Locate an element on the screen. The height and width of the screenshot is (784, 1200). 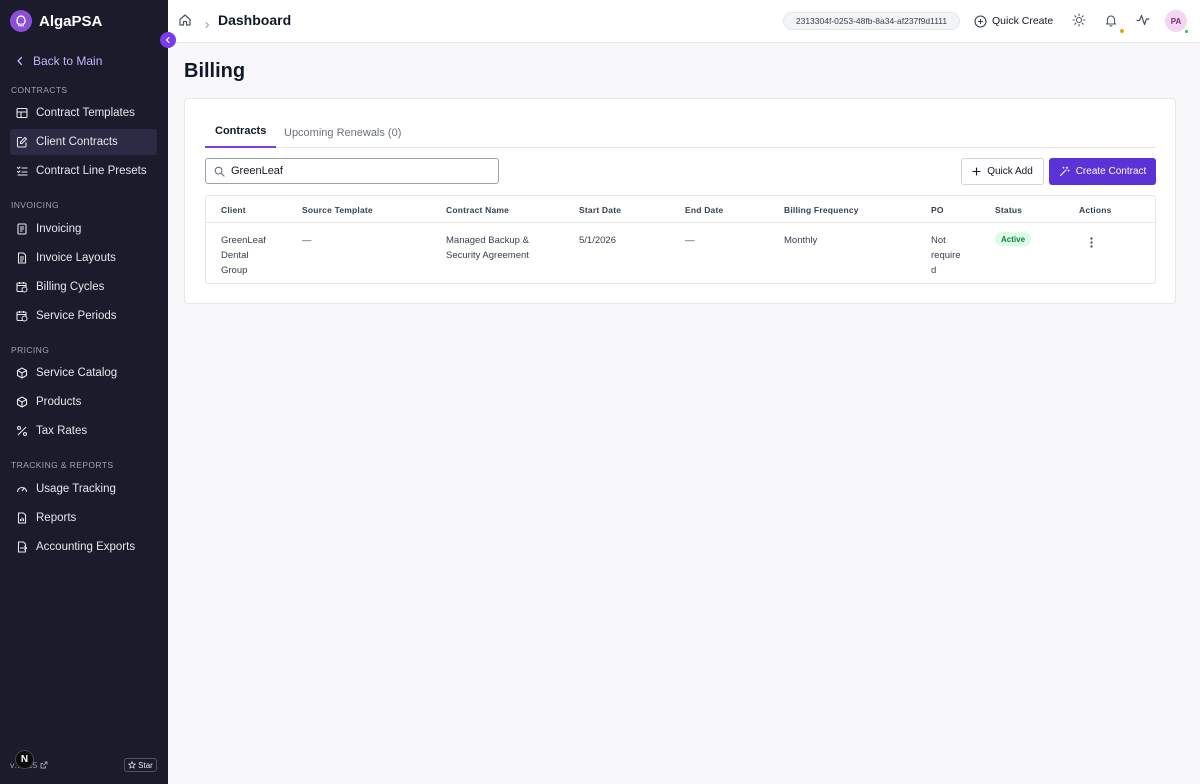
sidebar-item-usage-tracking: Usage Tracking is located at coordinates (83, 489).